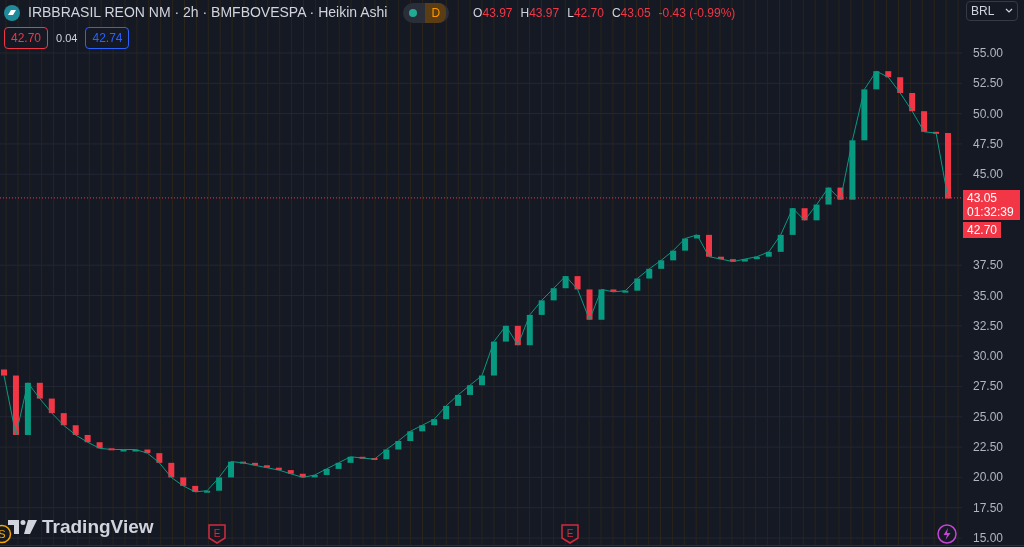 The width and height of the screenshot is (1024, 547). Describe the element at coordinates (616, 13) in the screenshot. I see `ohlc-label: C` at that location.